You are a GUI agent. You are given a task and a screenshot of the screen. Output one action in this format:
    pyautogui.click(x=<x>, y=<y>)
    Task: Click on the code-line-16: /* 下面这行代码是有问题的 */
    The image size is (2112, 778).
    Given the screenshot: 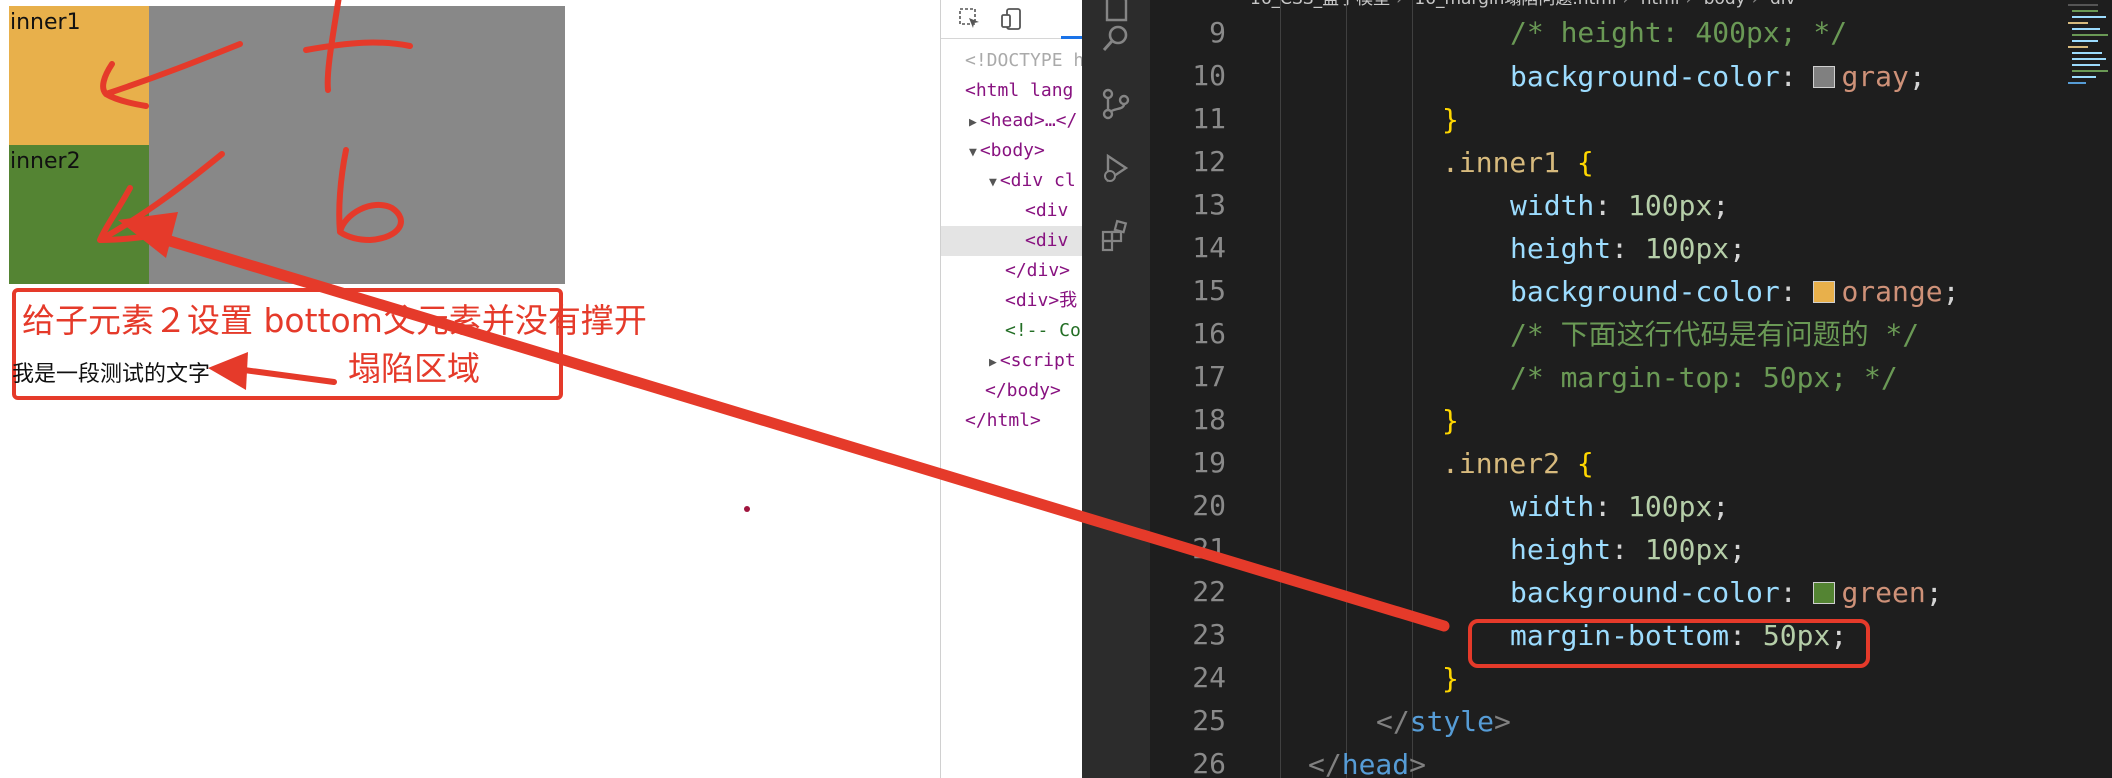 What is the action you would take?
    pyautogui.click(x=1715, y=334)
    